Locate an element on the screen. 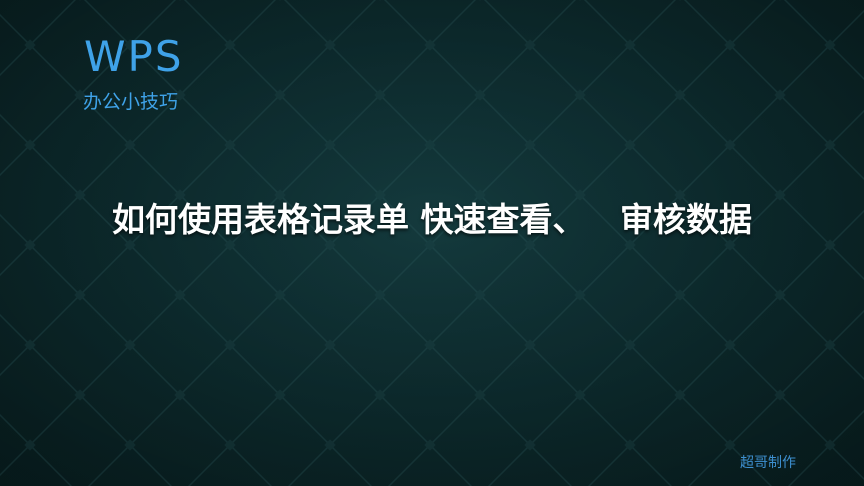  wps-logo-subtitle: 办公小技巧 is located at coordinates (131, 102).